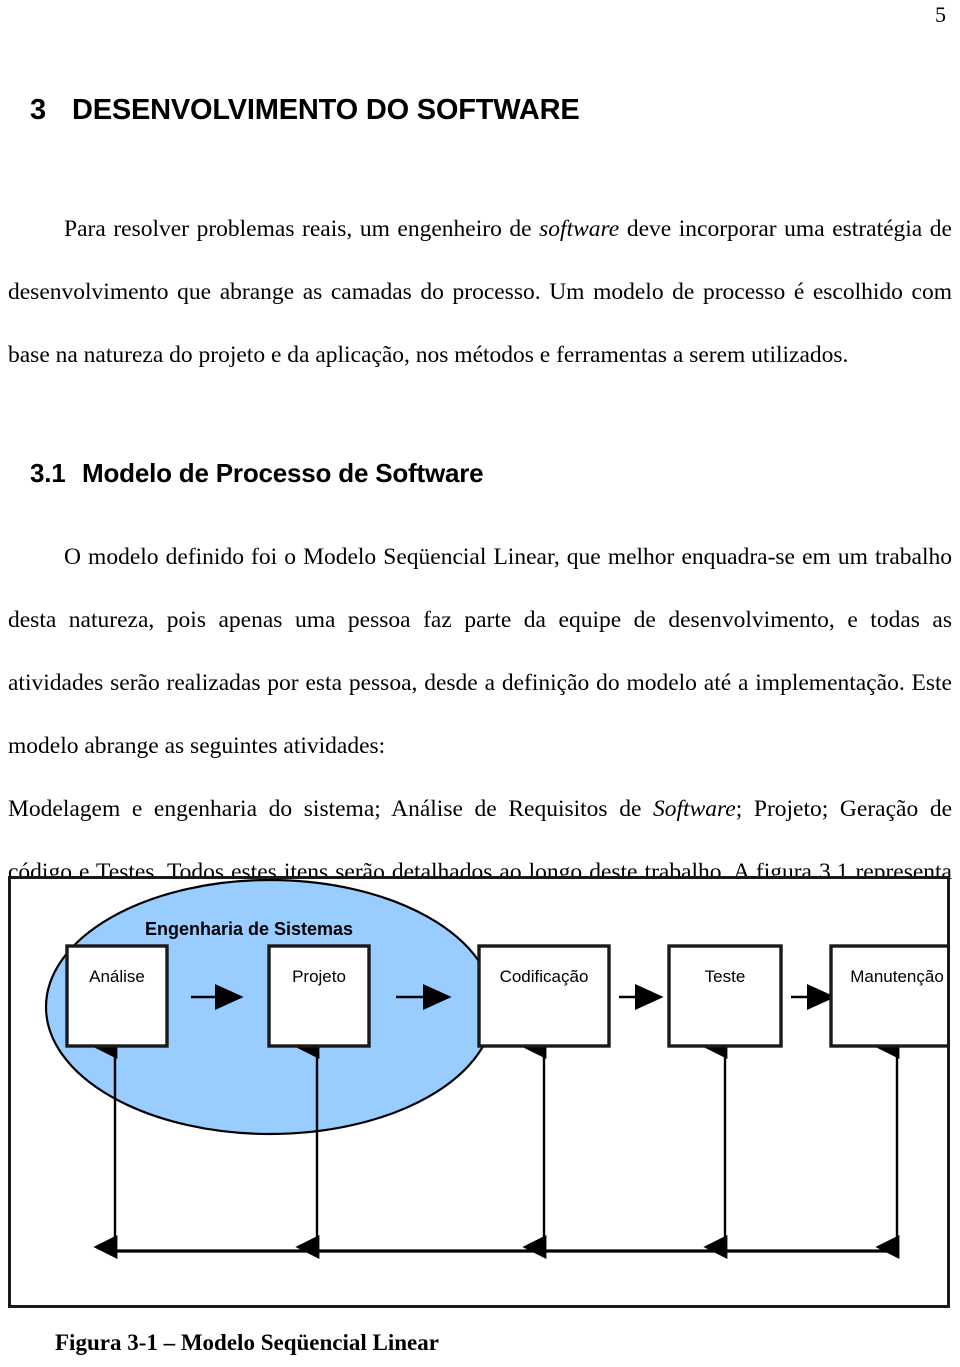  What do you see at coordinates (694, 809) in the screenshot?
I see `paragraph-model-emphasis-software: Software` at bounding box center [694, 809].